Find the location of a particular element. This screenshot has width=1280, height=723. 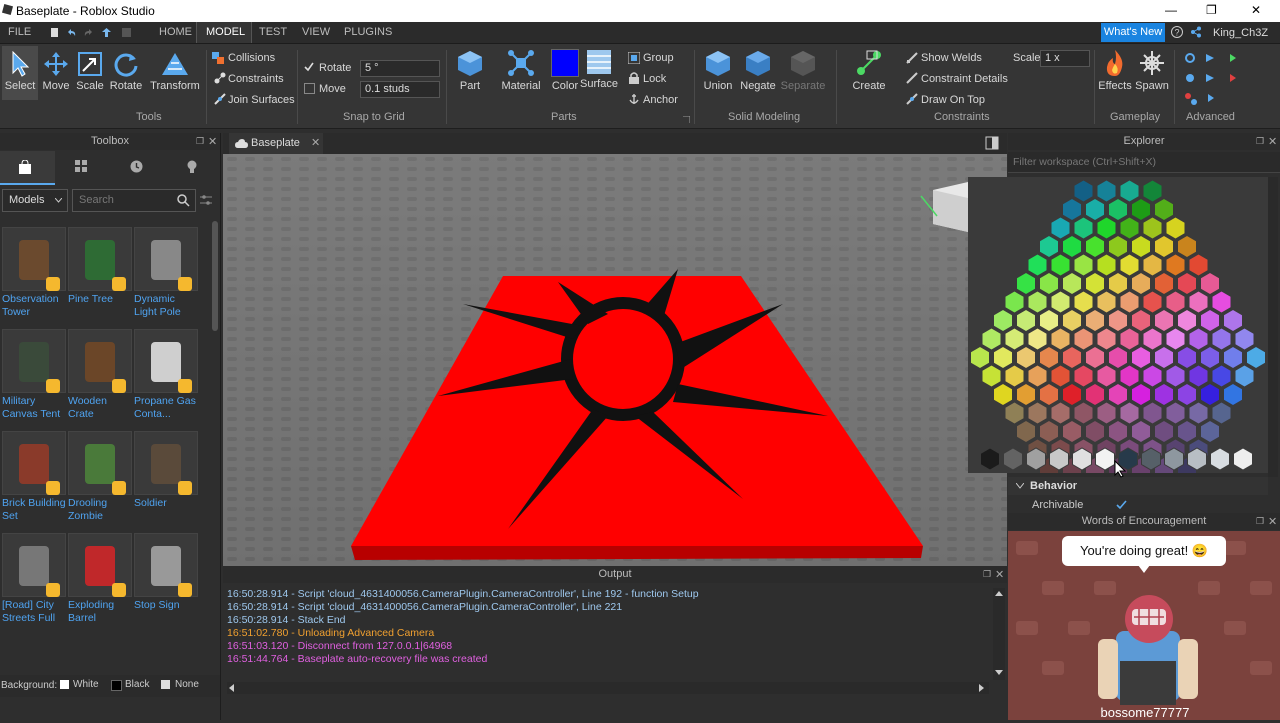

tab-close-icon: ✕ is located at coordinates (315, 142).